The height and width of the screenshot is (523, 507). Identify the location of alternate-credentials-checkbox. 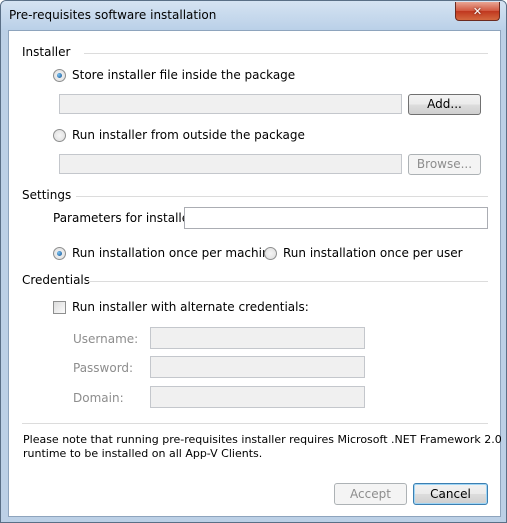
(59, 307).